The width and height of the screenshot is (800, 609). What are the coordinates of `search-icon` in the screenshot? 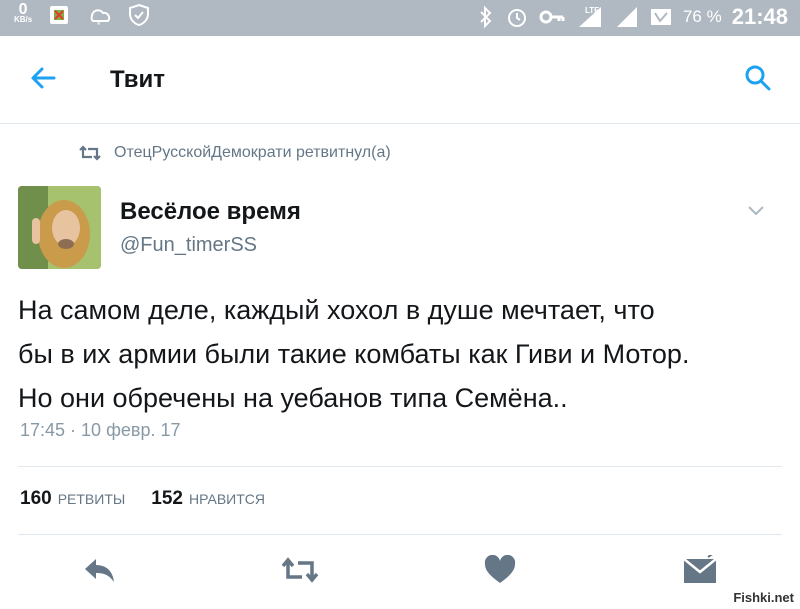 It's located at (758, 78).